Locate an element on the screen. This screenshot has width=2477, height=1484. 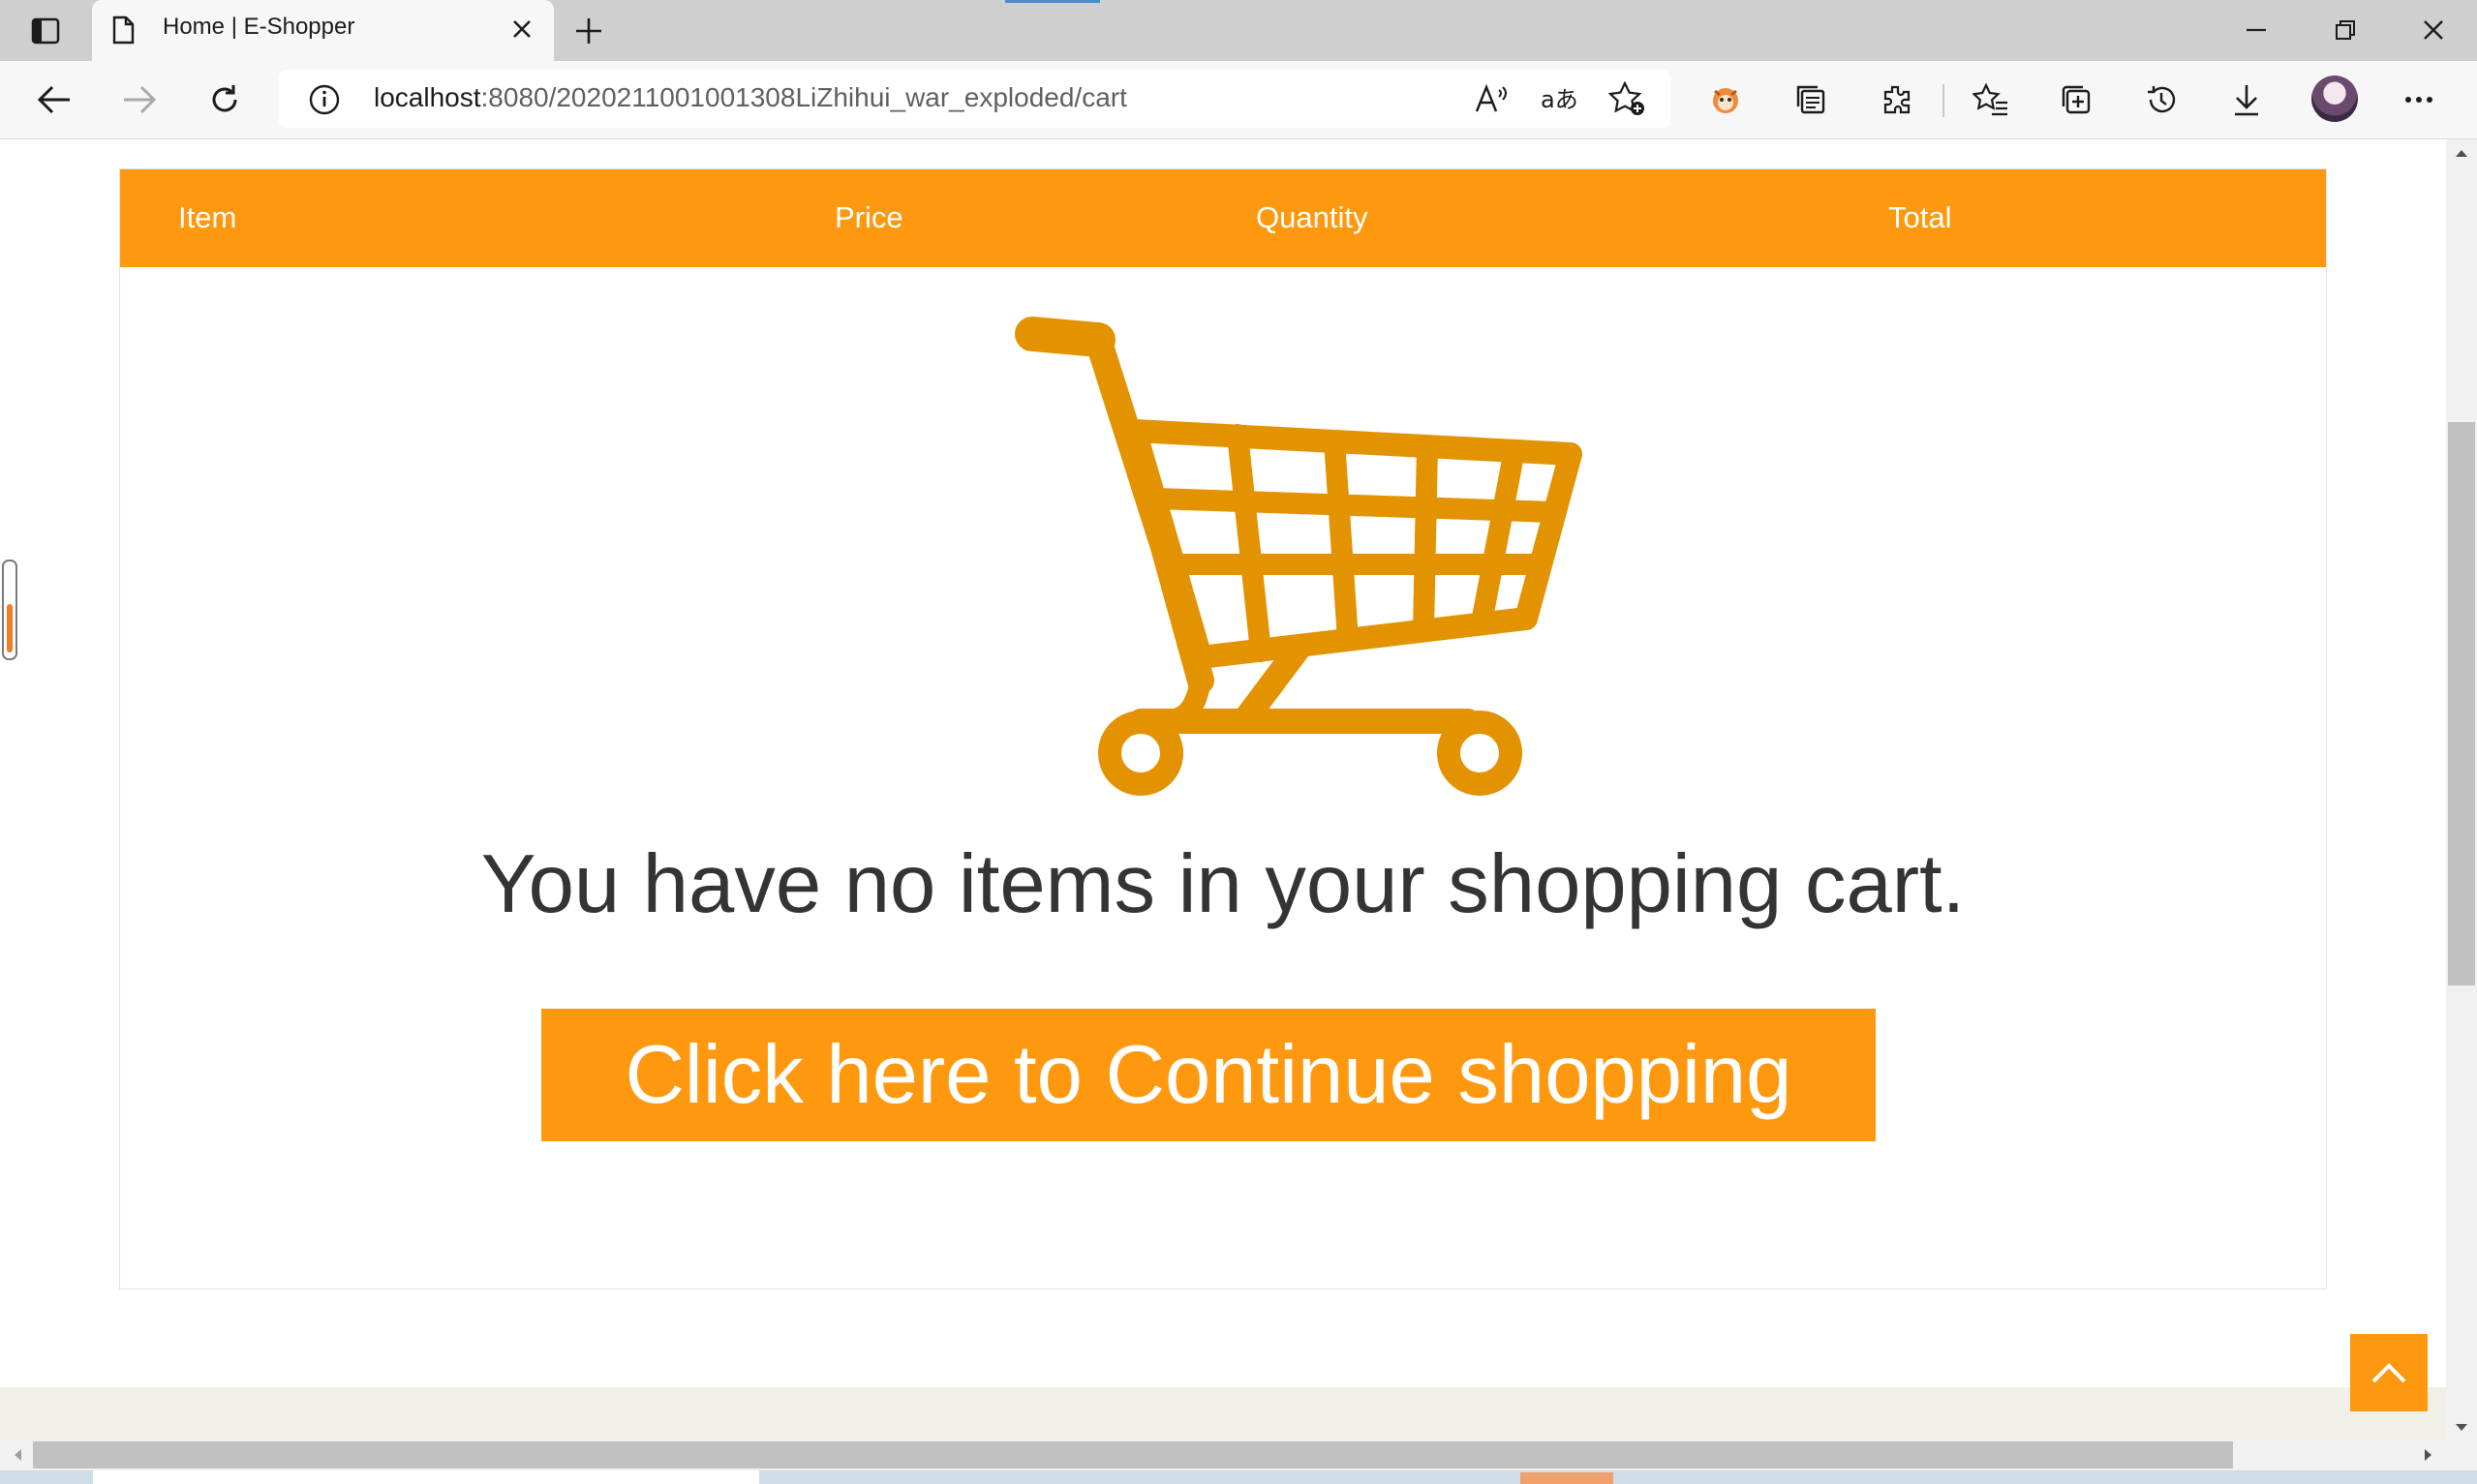
empty-cart-message: You have no items in your shopping cart. is located at coordinates (1223, 884).